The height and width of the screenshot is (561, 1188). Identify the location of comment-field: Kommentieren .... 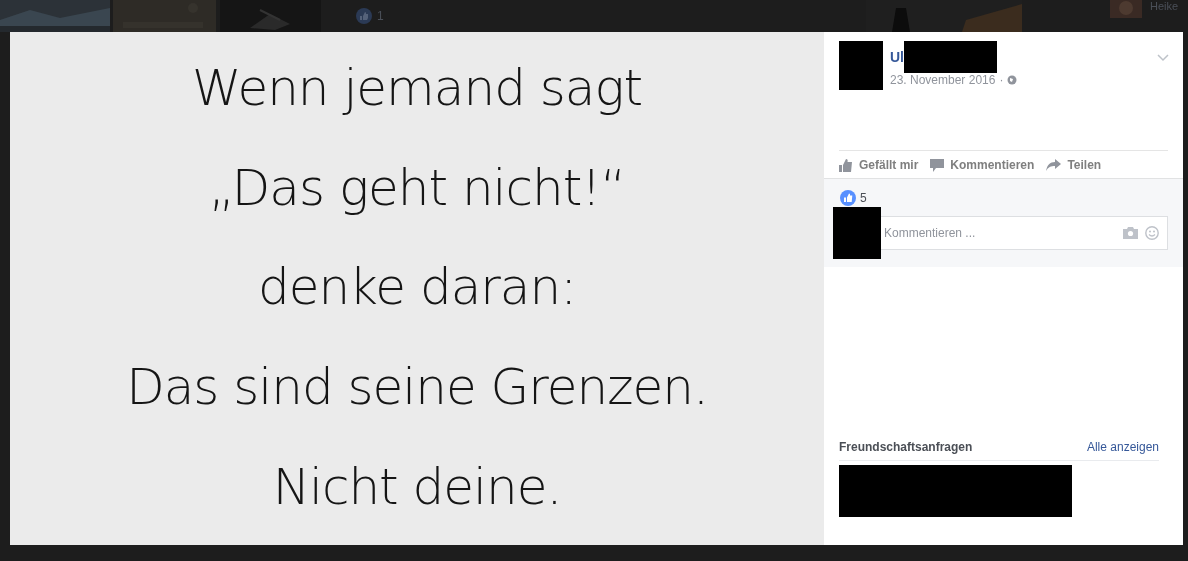
(1000, 233).